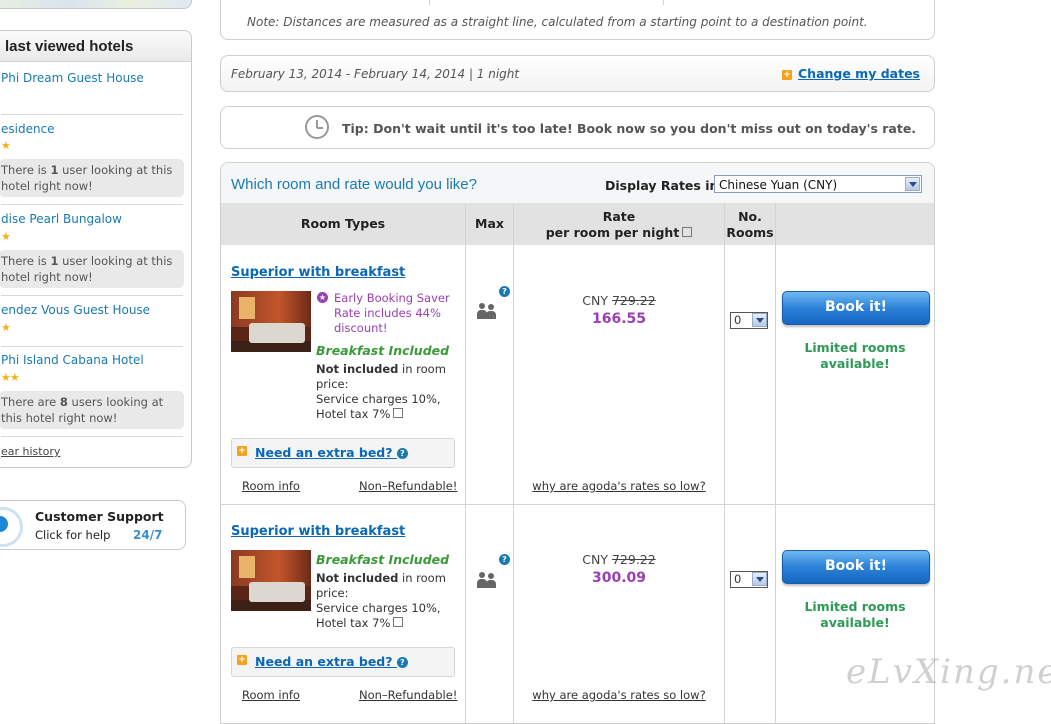  Describe the element at coordinates (61, 219) in the screenshot. I see `recent-hotel-link: dise Pearl Bungalow` at that location.